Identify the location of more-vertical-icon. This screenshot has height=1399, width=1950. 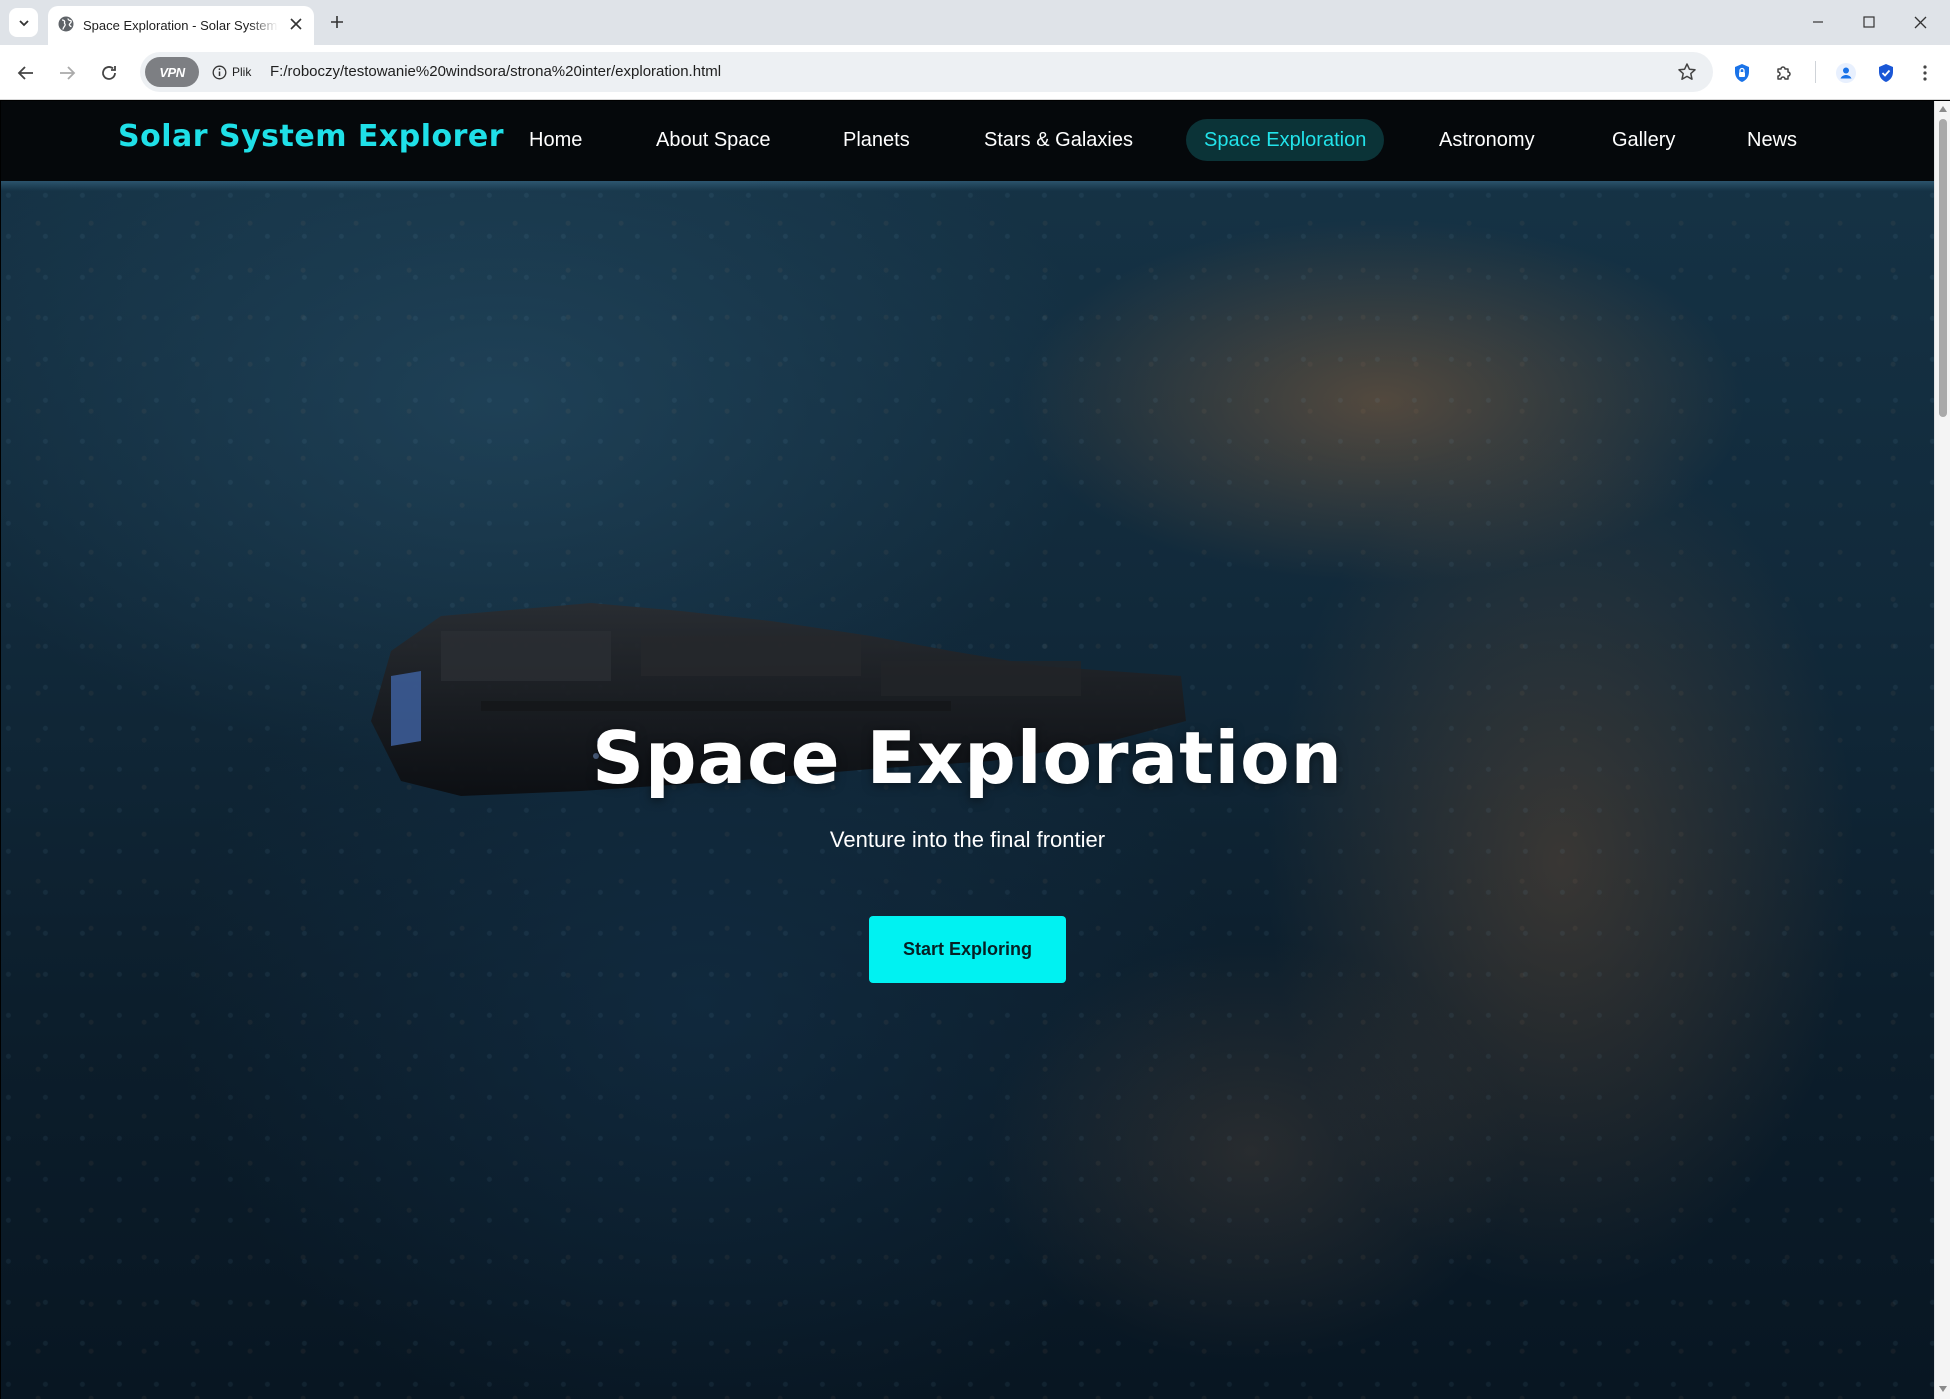
(1925, 73).